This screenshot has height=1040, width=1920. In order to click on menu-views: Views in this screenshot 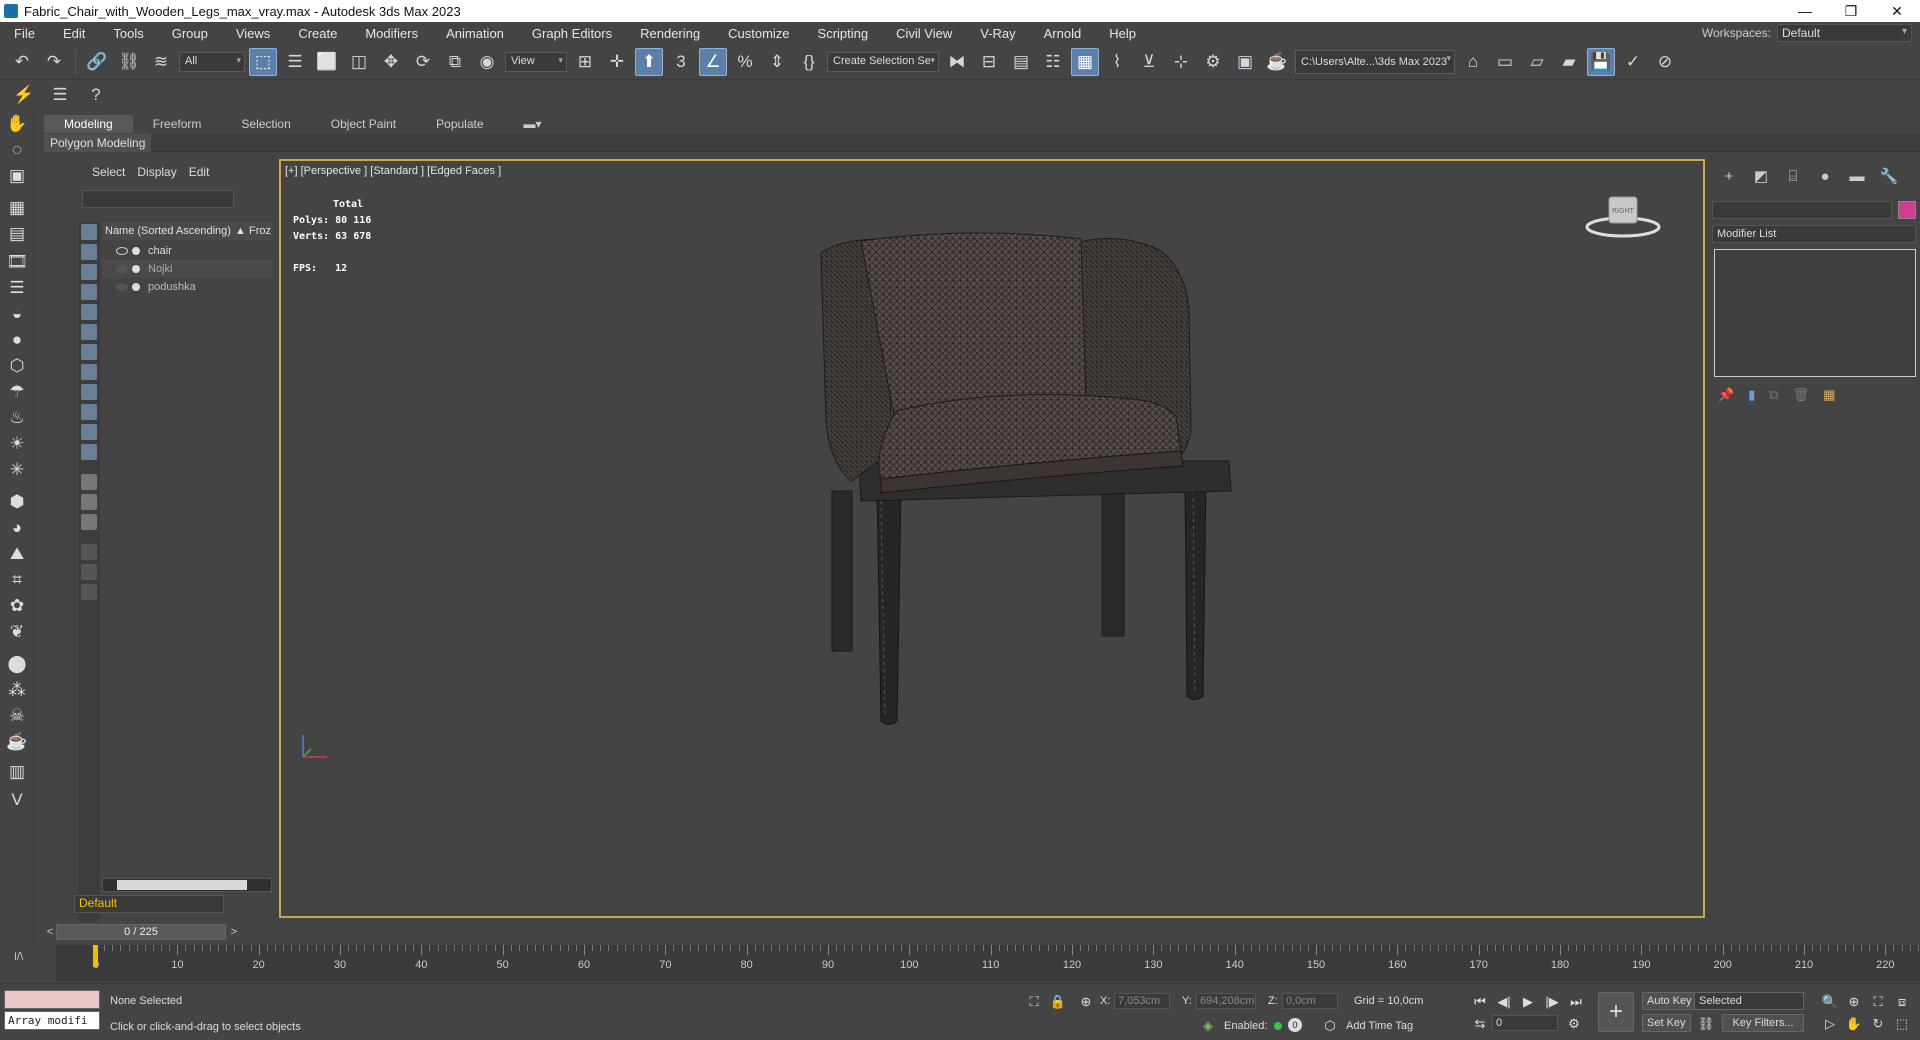, I will do `click(253, 33)`.